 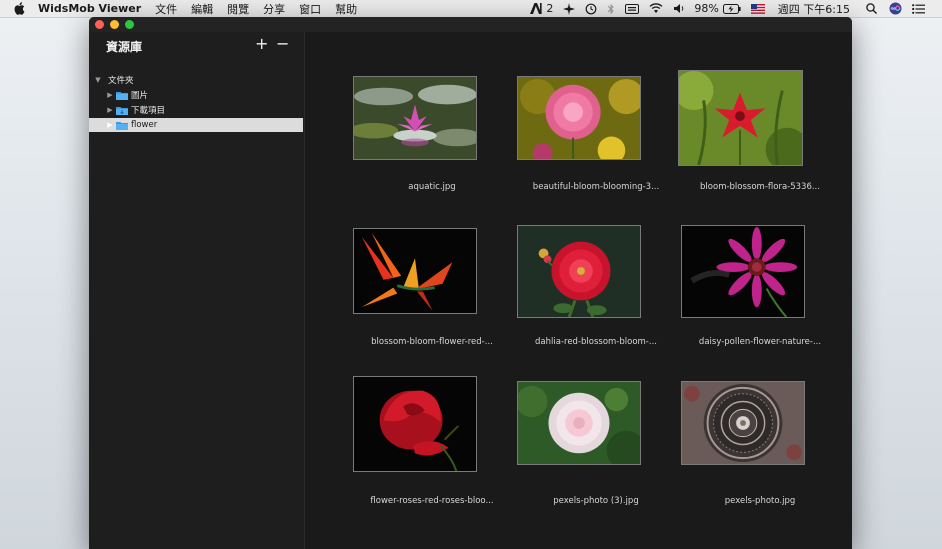 What do you see at coordinates (679, 8) in the screenshot?
I see `volume-icon` at bounding box center [679, 8].